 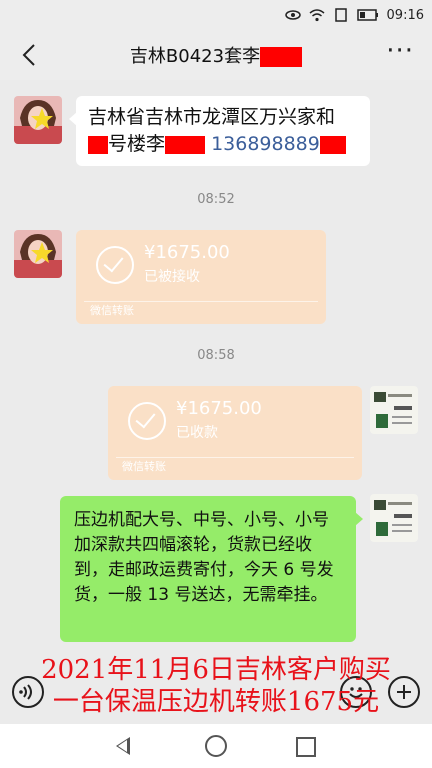 What do you see at coordinates (235, 433) in the screenshot?
I see `transfer-card-collected: ¥1675.00 已收款 微信转账` at bounding box center [235, 433].